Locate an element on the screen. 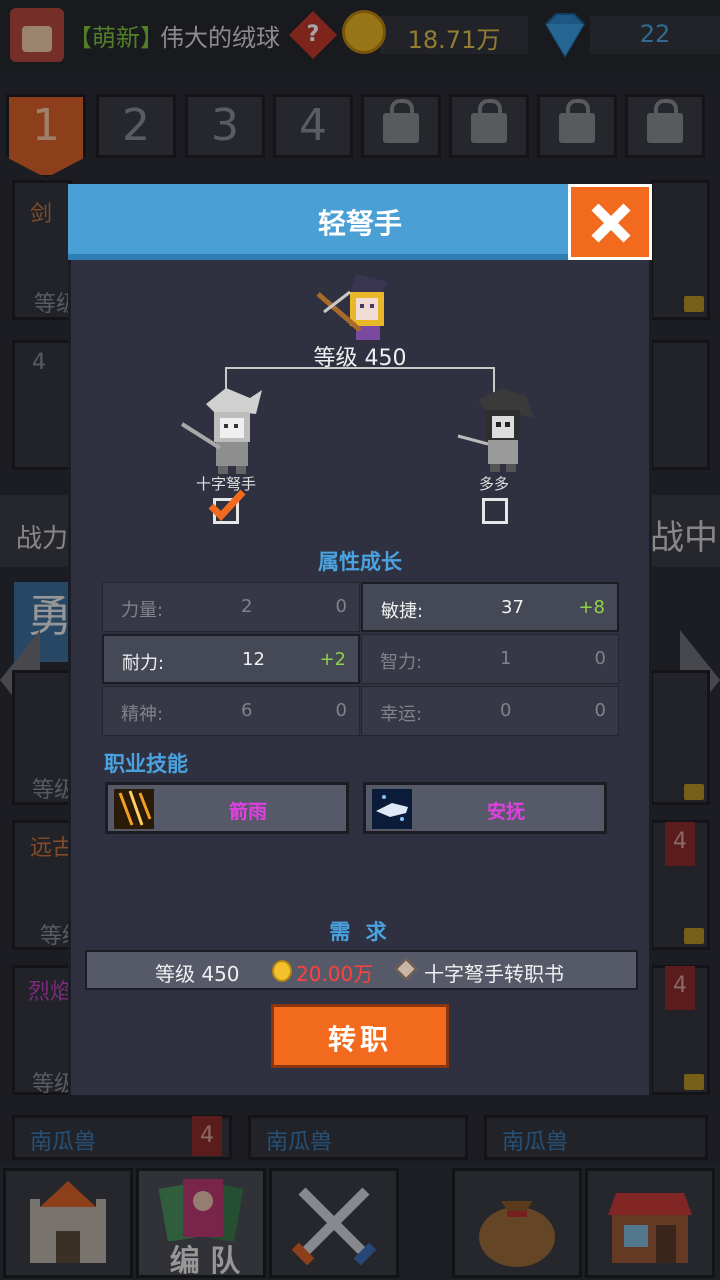 The width and height of the screenshot is (720, 1280). attr-value: 12 is located at coordinates (253, 659).